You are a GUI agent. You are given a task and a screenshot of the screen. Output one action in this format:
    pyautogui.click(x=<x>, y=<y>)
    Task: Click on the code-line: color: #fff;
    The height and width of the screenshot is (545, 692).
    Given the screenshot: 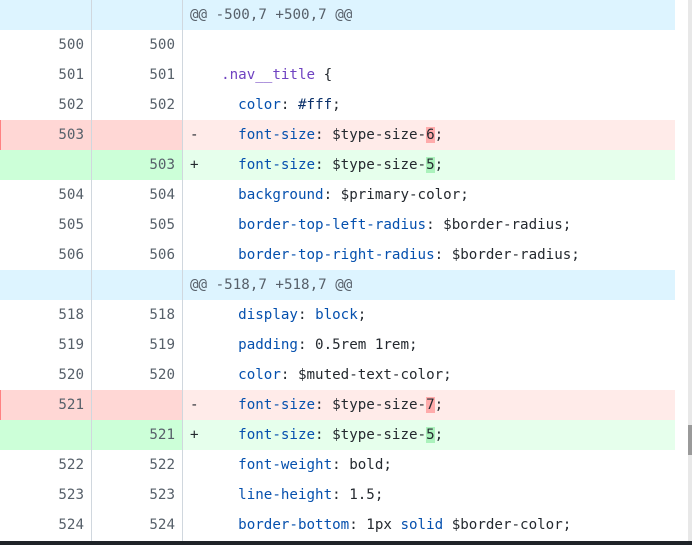 What is the action you would take?
    pyautogui.click(x=439, y=105)
    